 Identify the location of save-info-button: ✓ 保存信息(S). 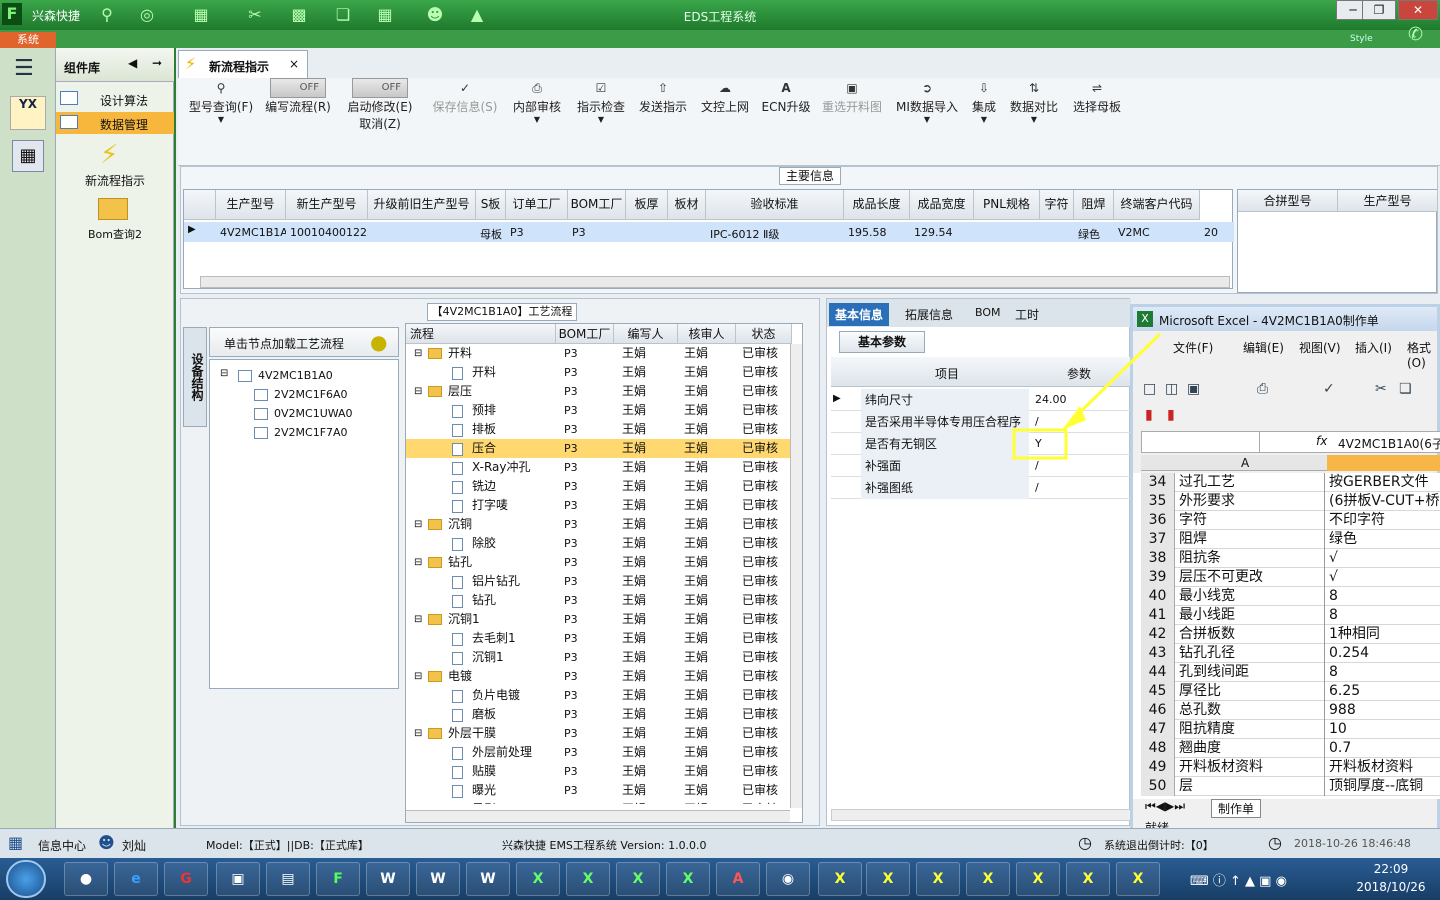
(465, 96).